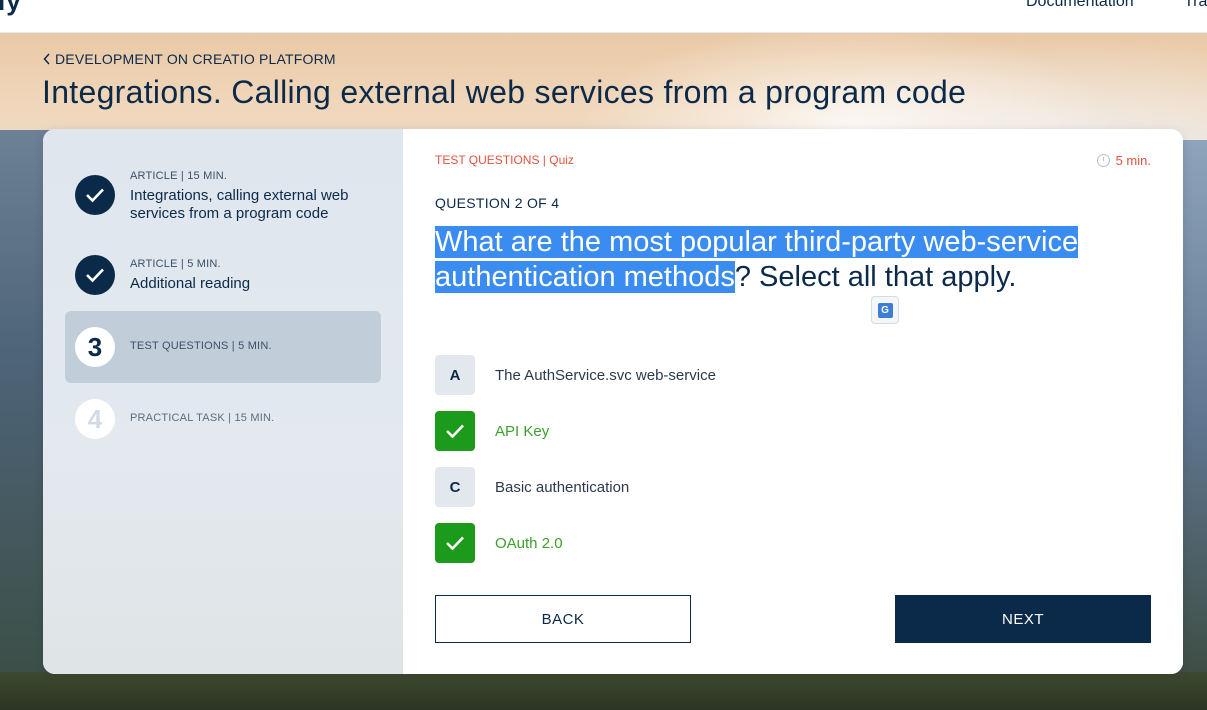  What do you see at coordinates (201, 346) in the screenshot?
I see `step-meta: TEST QUESTIONS | 5 MIN.` at bounding box center [201, 346].